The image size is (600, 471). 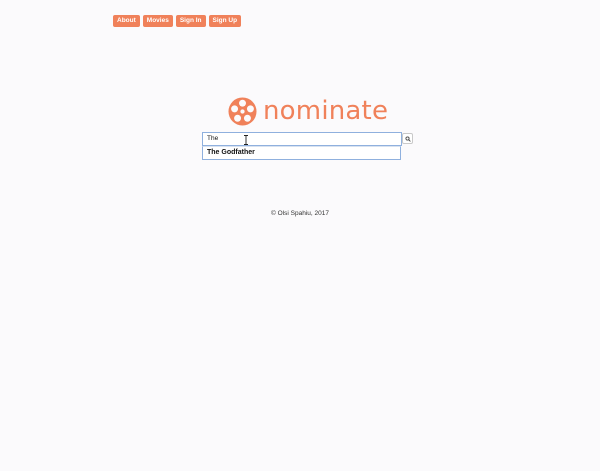 What do you see at coordinates (246, 140) in the screenshot?
I see `text-cursor-icon` at bounding box center [246, 140].